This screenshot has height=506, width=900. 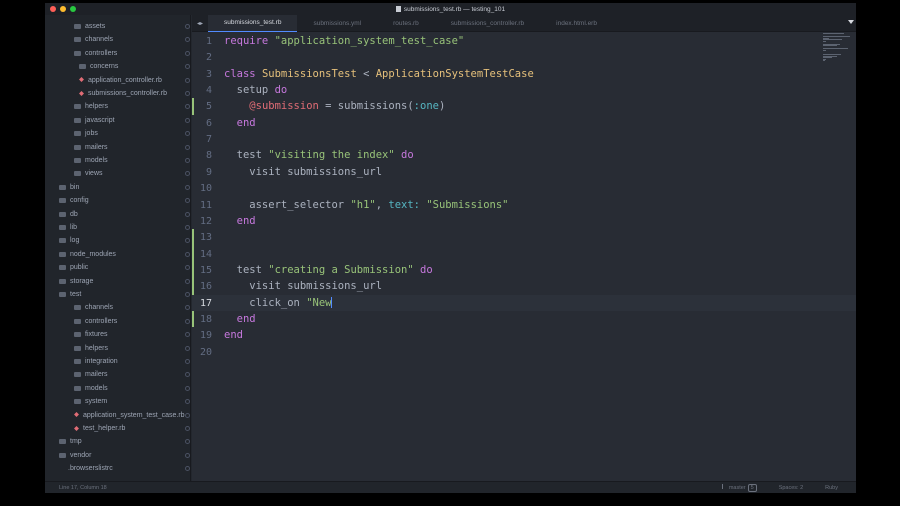 I want to click on line-number: 8, so click(x=202, y=156).